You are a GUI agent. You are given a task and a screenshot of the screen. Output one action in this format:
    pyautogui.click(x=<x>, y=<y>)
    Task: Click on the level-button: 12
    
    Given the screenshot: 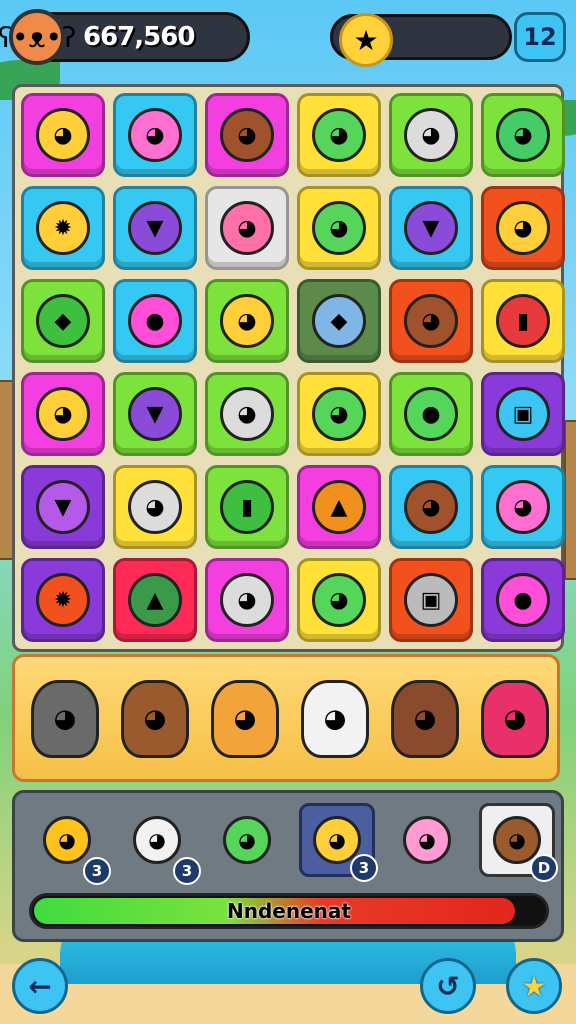 What is the action you would take?
    pyautogui.click(x=540, y=37)
    